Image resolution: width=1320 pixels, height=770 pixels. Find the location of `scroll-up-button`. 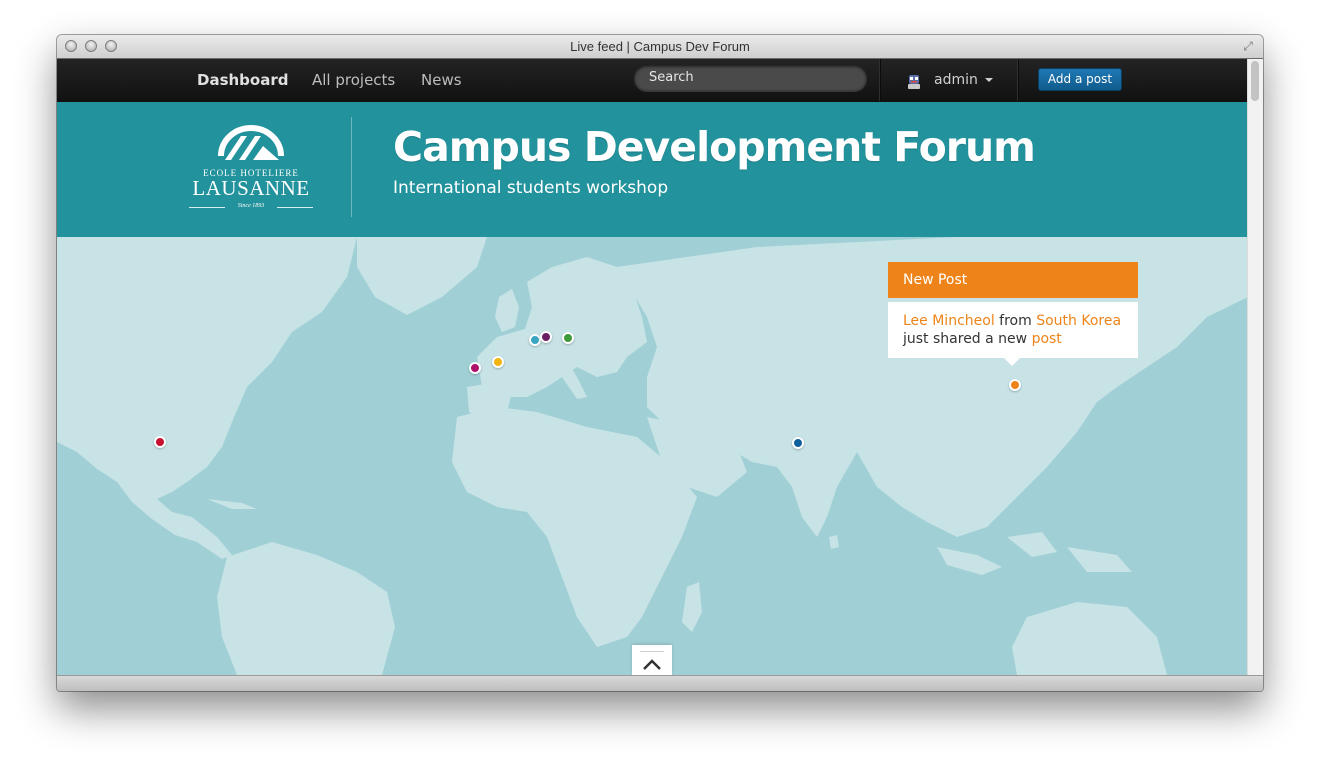

scroll-up-button is located at coordinates (652, 660).